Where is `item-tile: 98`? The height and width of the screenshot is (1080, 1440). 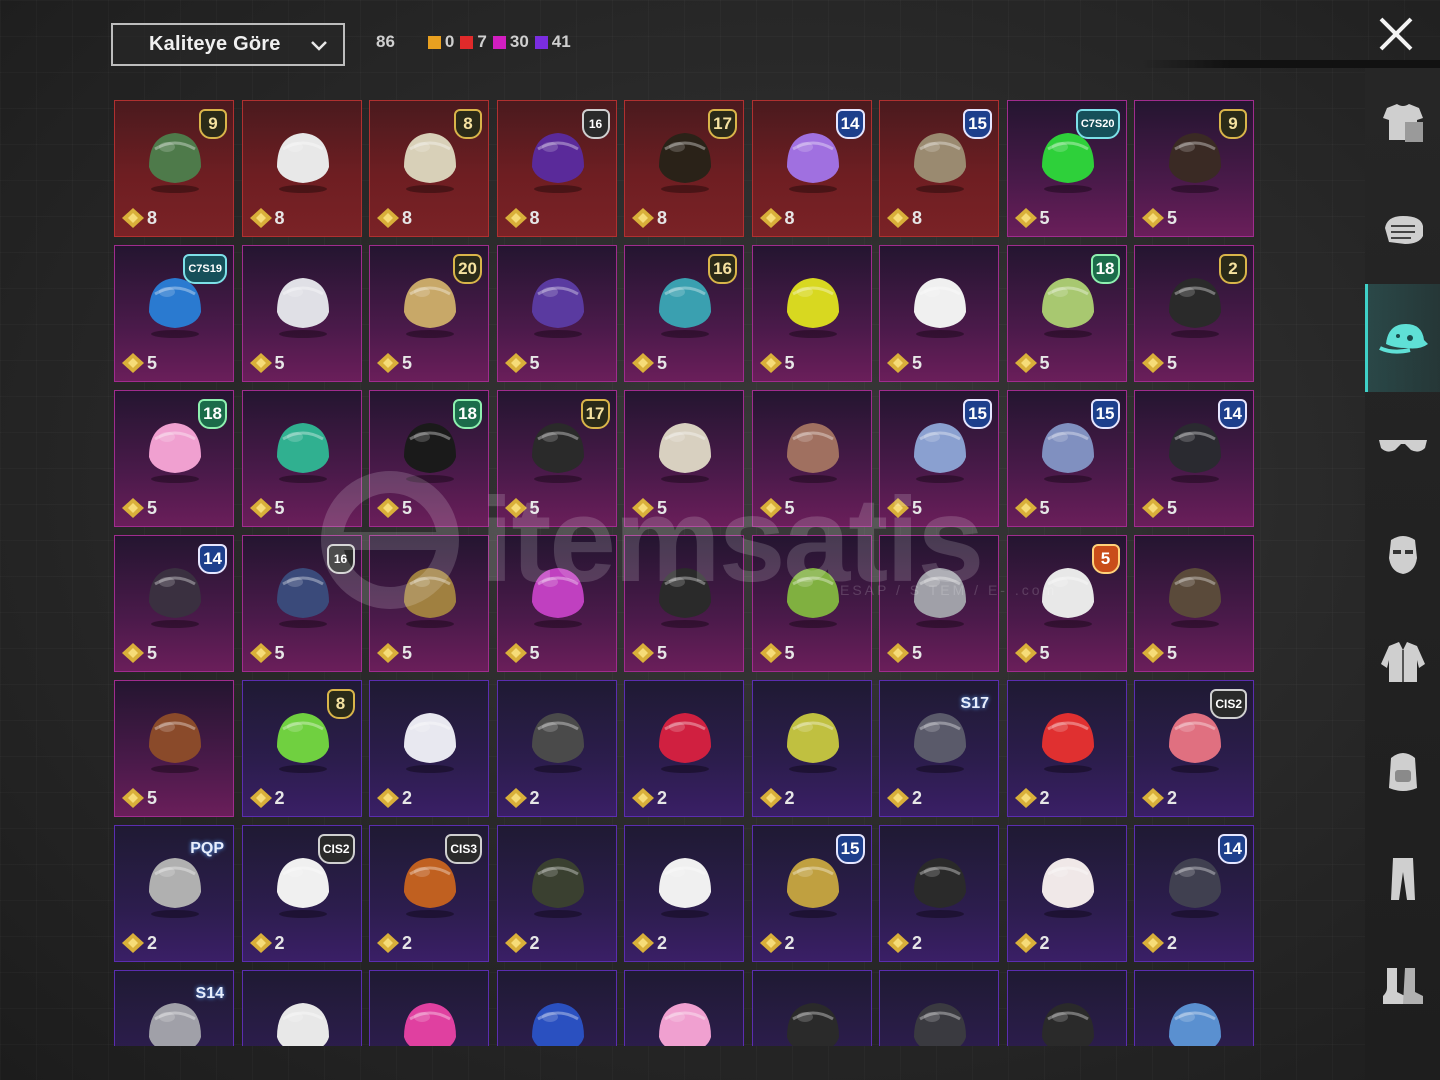
item-tile: 98 is located at coordinates (174, 168).